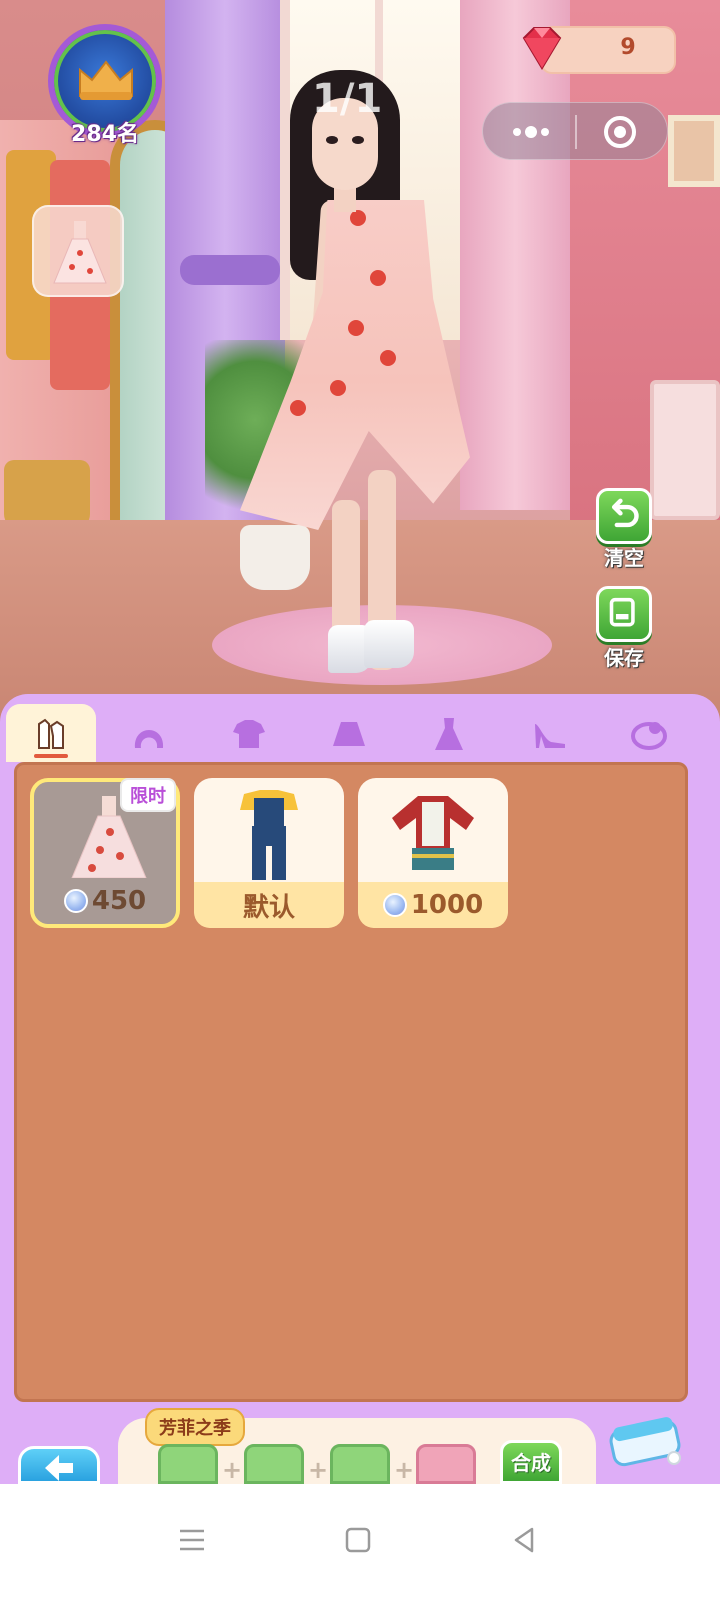 The height and width of the screenshot is (1612, 720). I want to click on gem-count: 9, so click(628, 47).